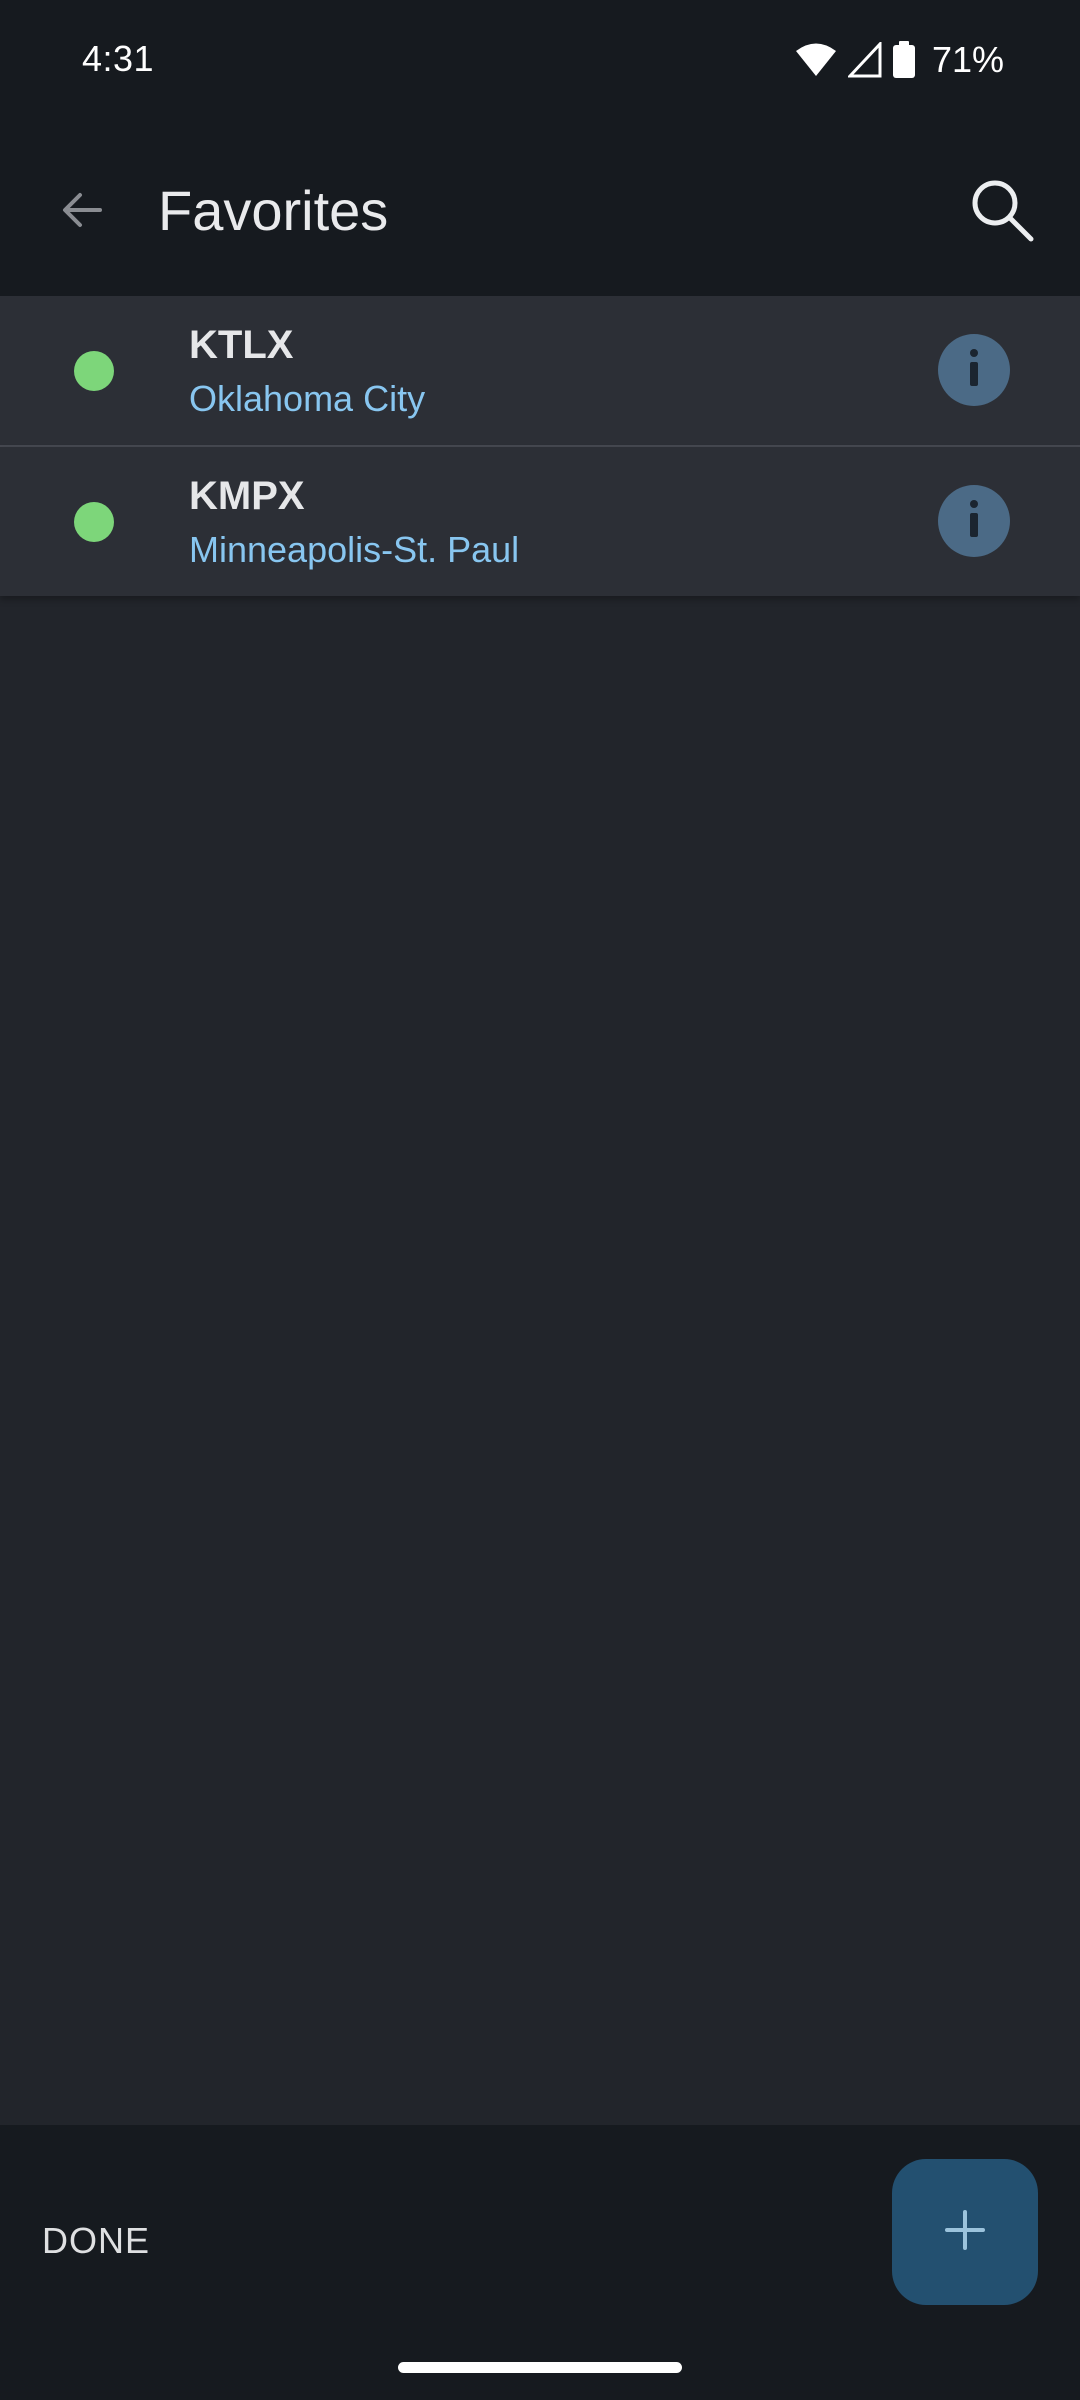 This screenshot has width=1080, height=2400. What do you see at coordinates (967, 59) in the screenshot?
I see `battery-percent: 71%` at bounding box center [967, 59].